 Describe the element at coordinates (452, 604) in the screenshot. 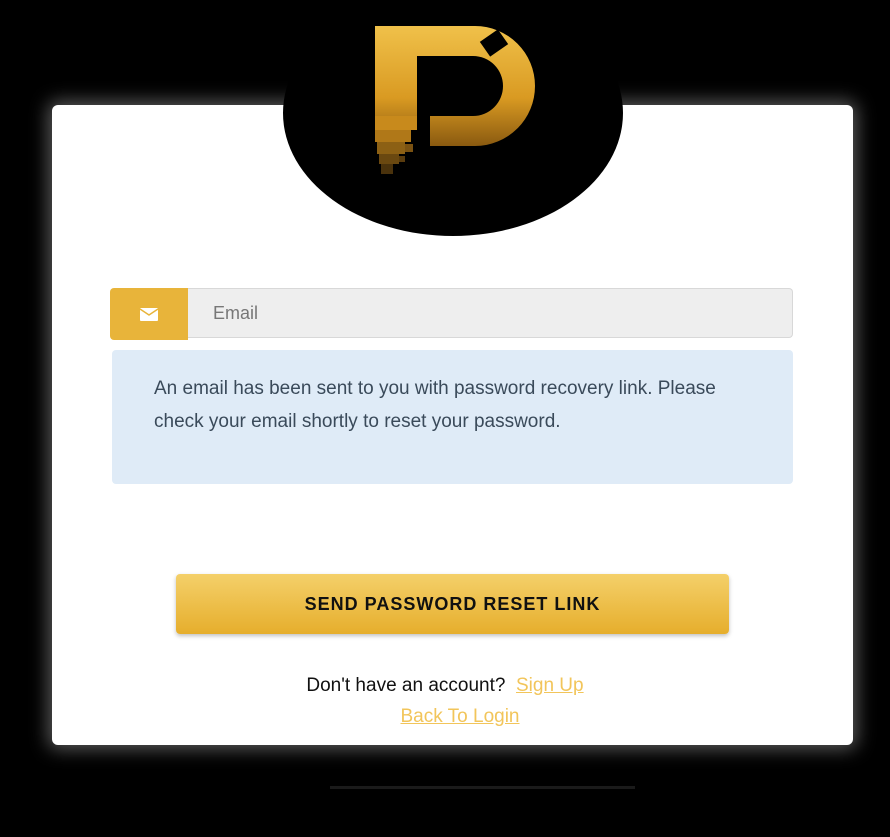

I see `send-reset-link-button: SEND PASSWORD RESET LINK` at that location.